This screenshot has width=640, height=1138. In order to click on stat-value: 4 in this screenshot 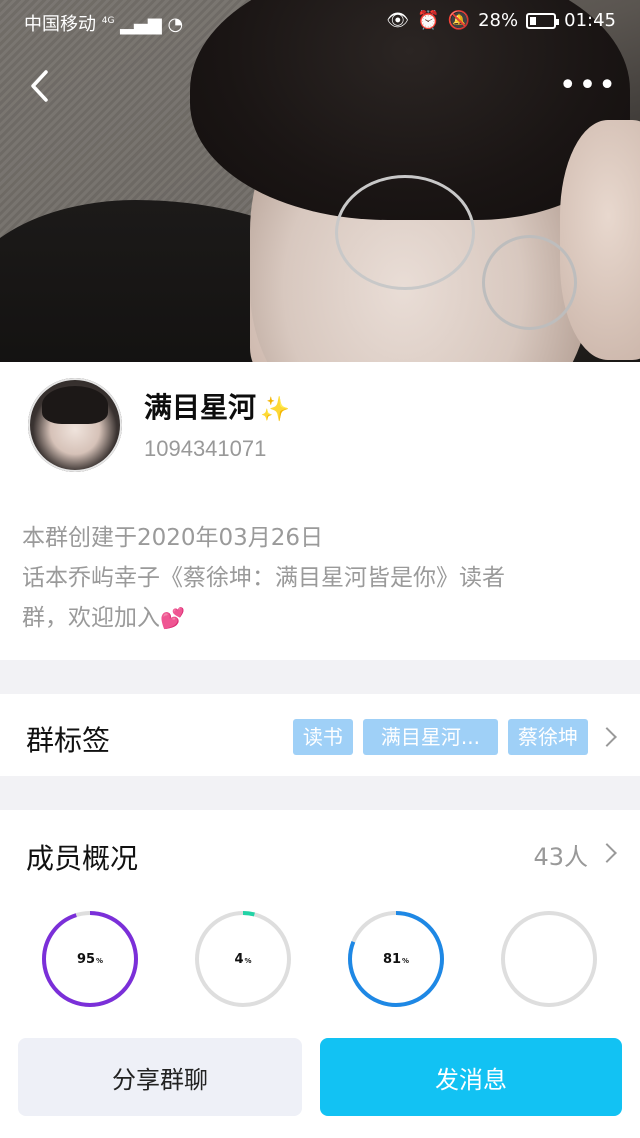, I will do `click(239, 959)`.